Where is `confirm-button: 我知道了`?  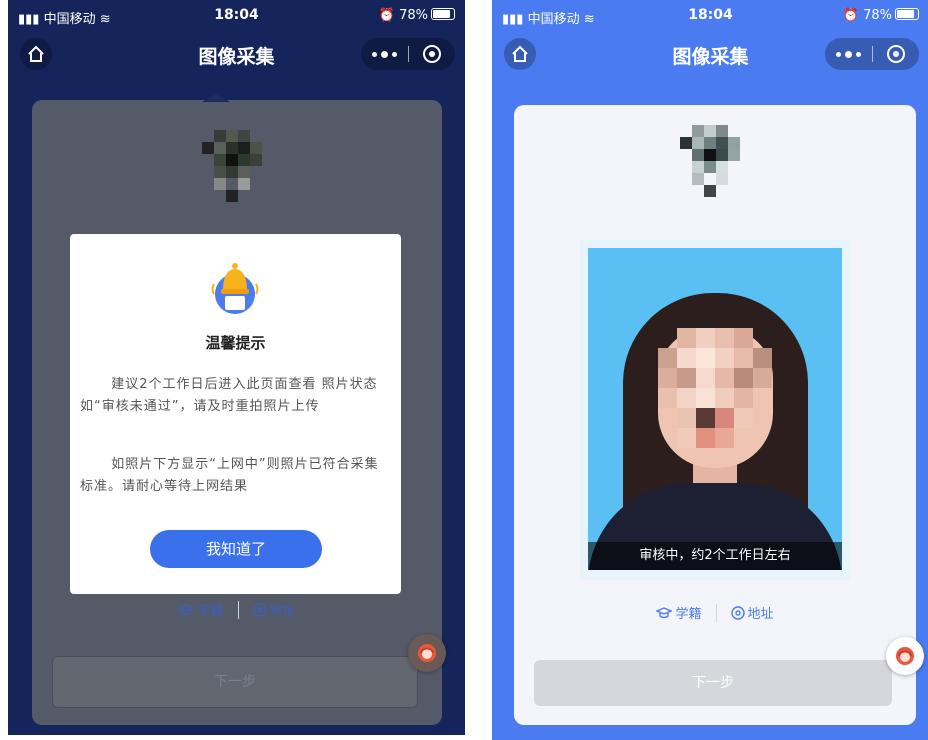 confirm-button: 我知道了 is located at coordinates (236, 549).